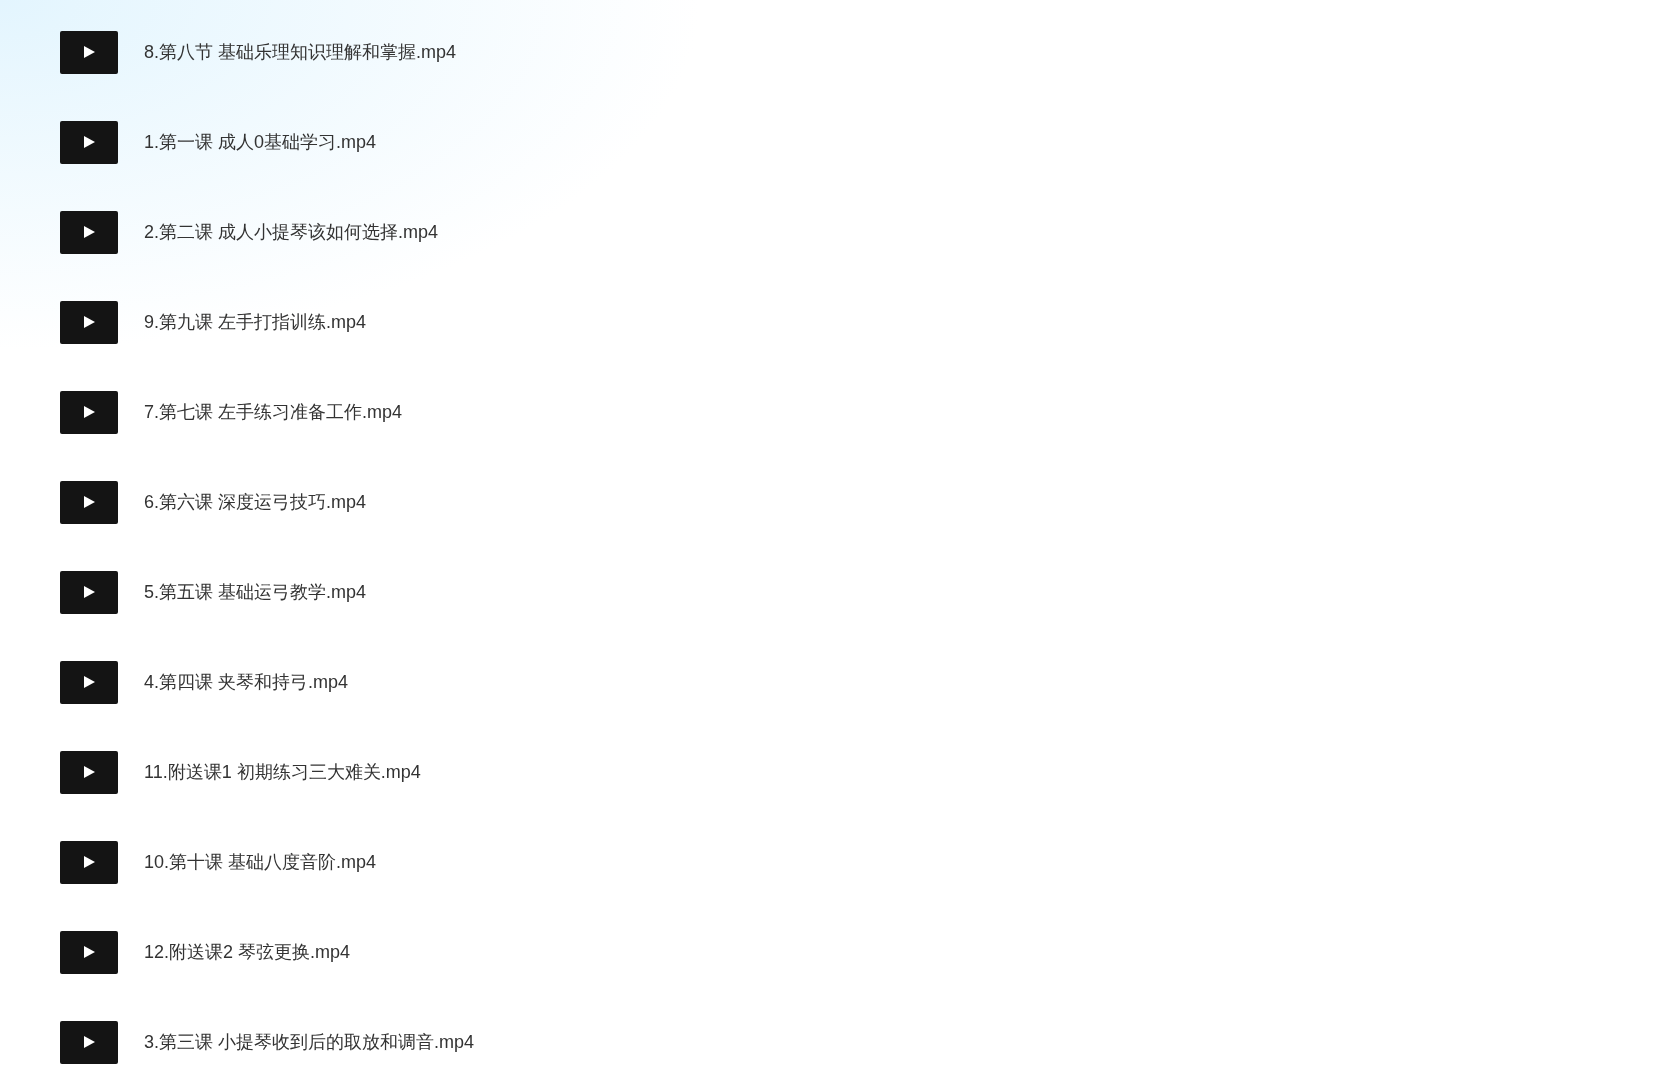 The height and width of the screenshot is (1092, 1656). What do you see at coordinates (260, 862) in the screenshot?
I see `file-name: 10.第十课 基础八度音阶.mp4` at bounding box center [260, 862].